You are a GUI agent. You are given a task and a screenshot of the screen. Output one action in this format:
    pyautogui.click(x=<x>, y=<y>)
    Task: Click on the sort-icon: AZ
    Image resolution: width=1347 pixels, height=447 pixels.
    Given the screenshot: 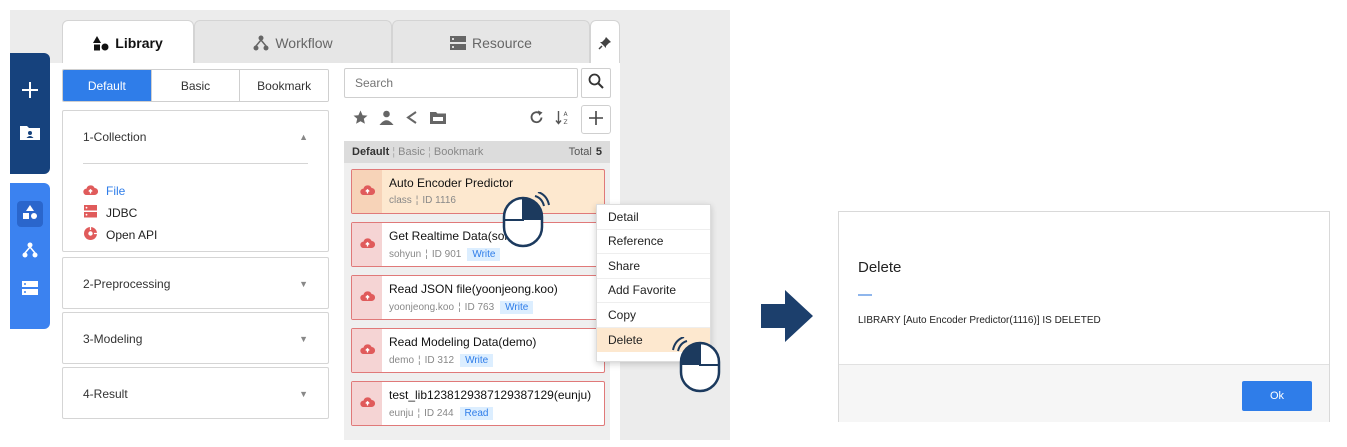 What is the action you would take?
    pyautogui.click(x=562, y=120)
    